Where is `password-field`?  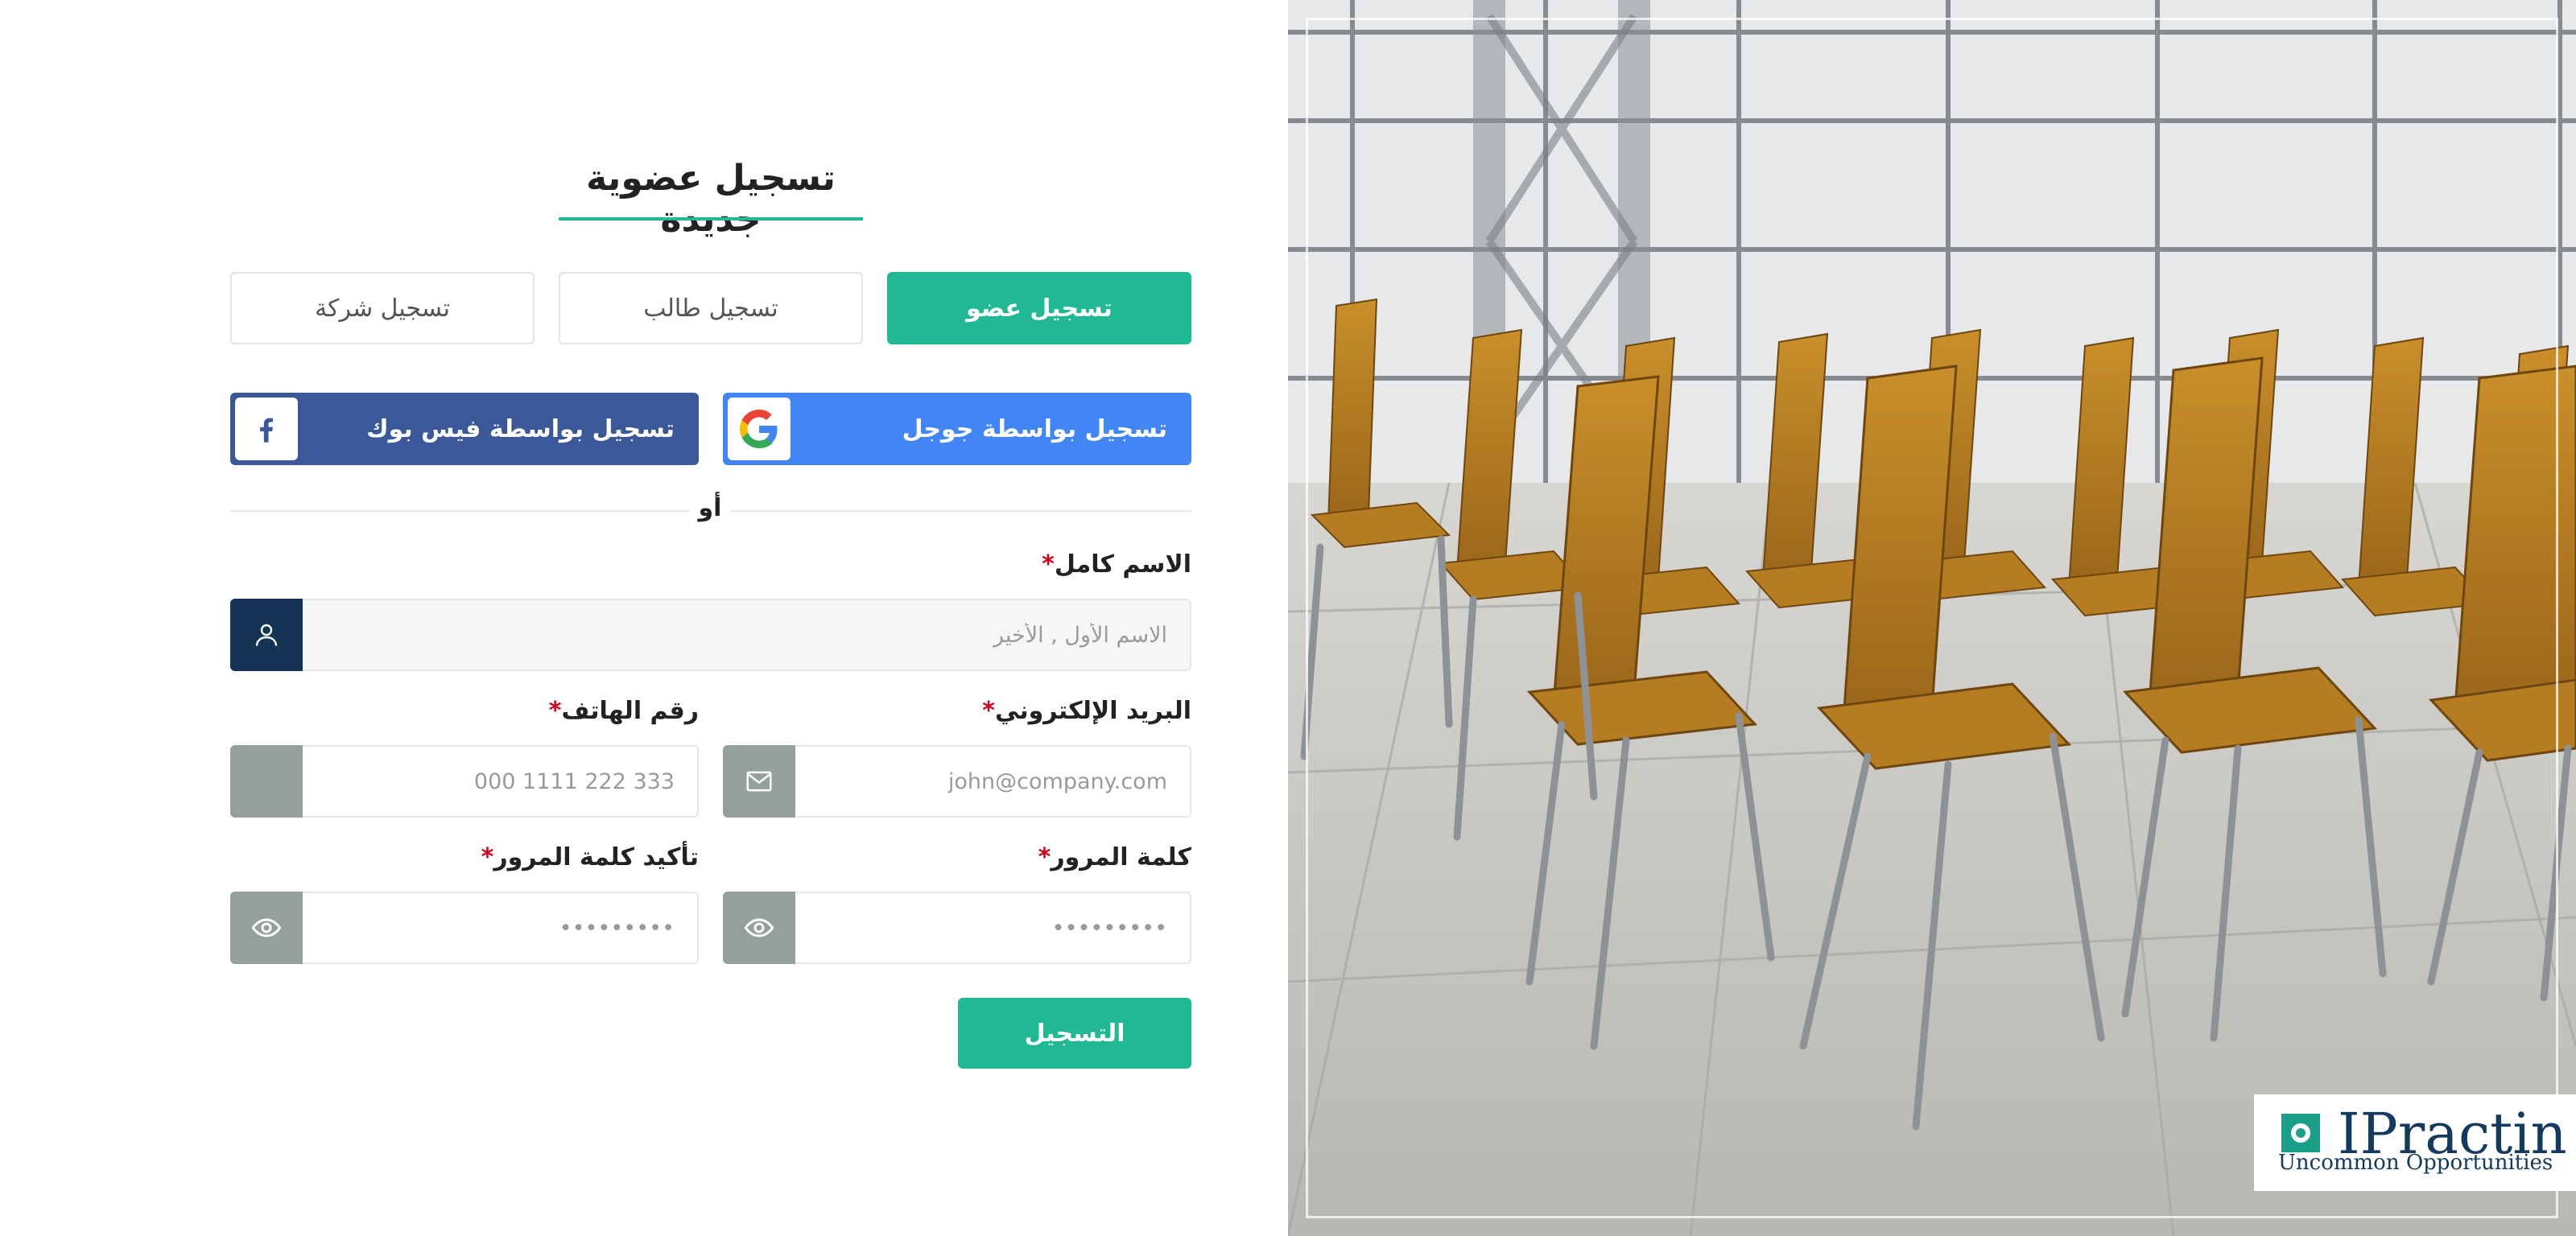 password-field is located at coordinates (957, 928).